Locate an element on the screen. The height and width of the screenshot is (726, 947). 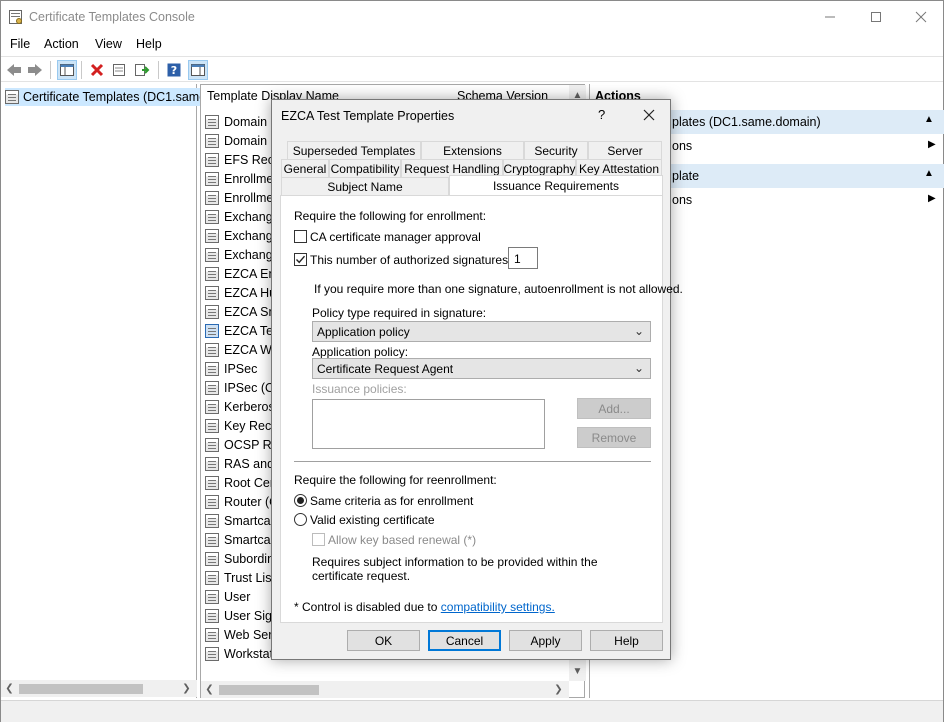
help-icon: ? is located at coordinates (174, 70).